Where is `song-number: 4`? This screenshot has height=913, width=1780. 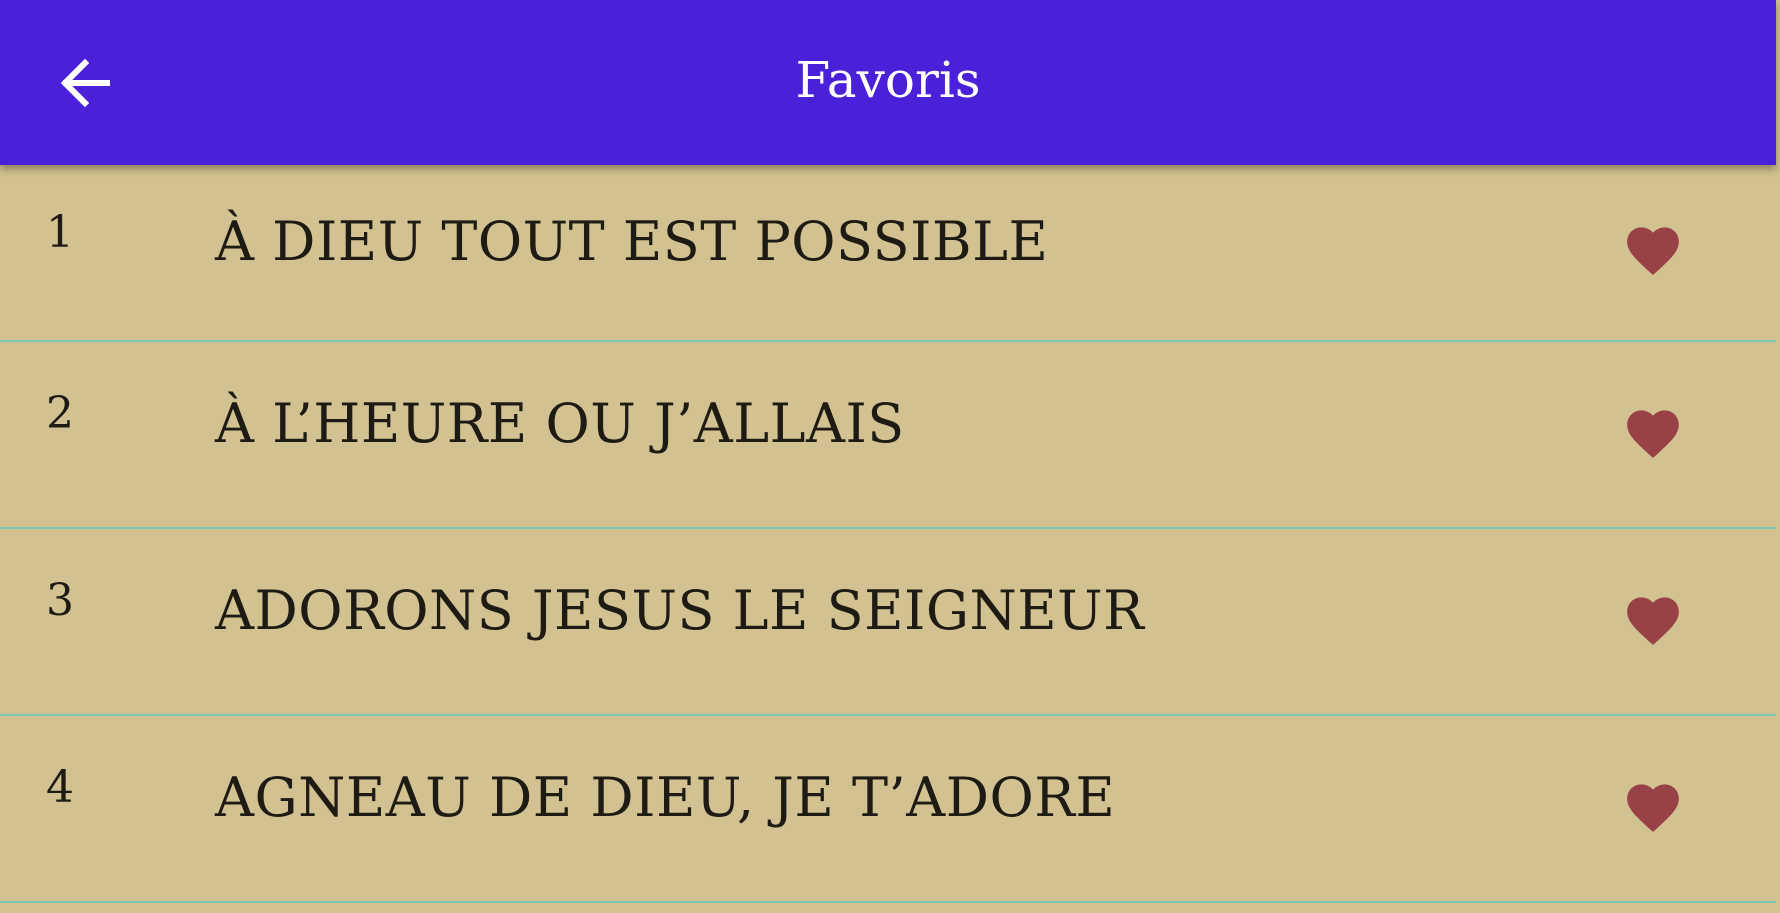 song-number: 4 is located at coordinates (60, 787).